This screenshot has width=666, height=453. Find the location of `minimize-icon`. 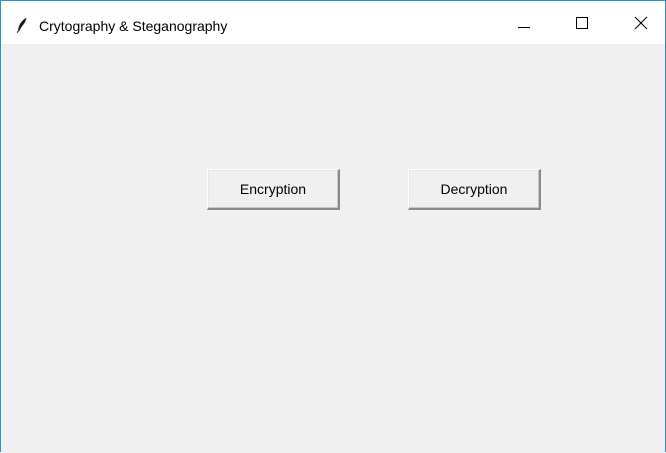

minimize-icon is located at coordinates (524, 25).